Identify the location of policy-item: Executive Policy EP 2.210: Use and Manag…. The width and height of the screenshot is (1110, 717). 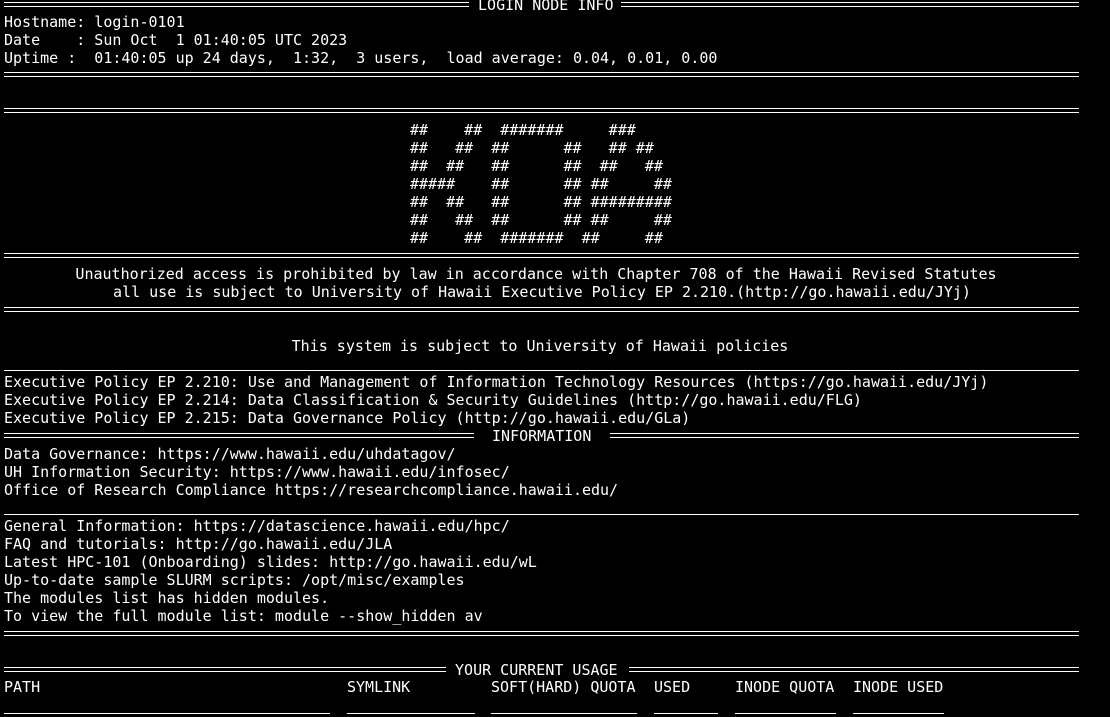
(496, 382).